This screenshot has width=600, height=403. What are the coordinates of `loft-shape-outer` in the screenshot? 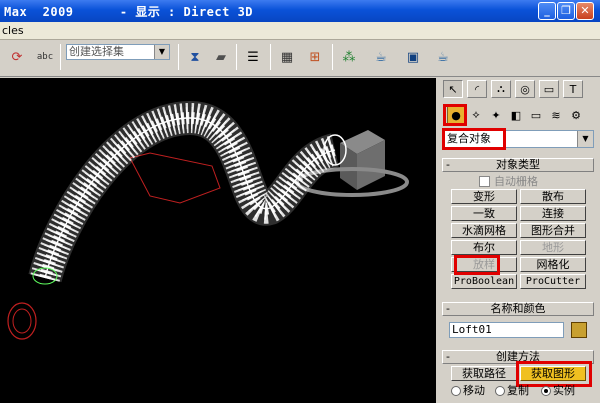 It's located at (22, 321).